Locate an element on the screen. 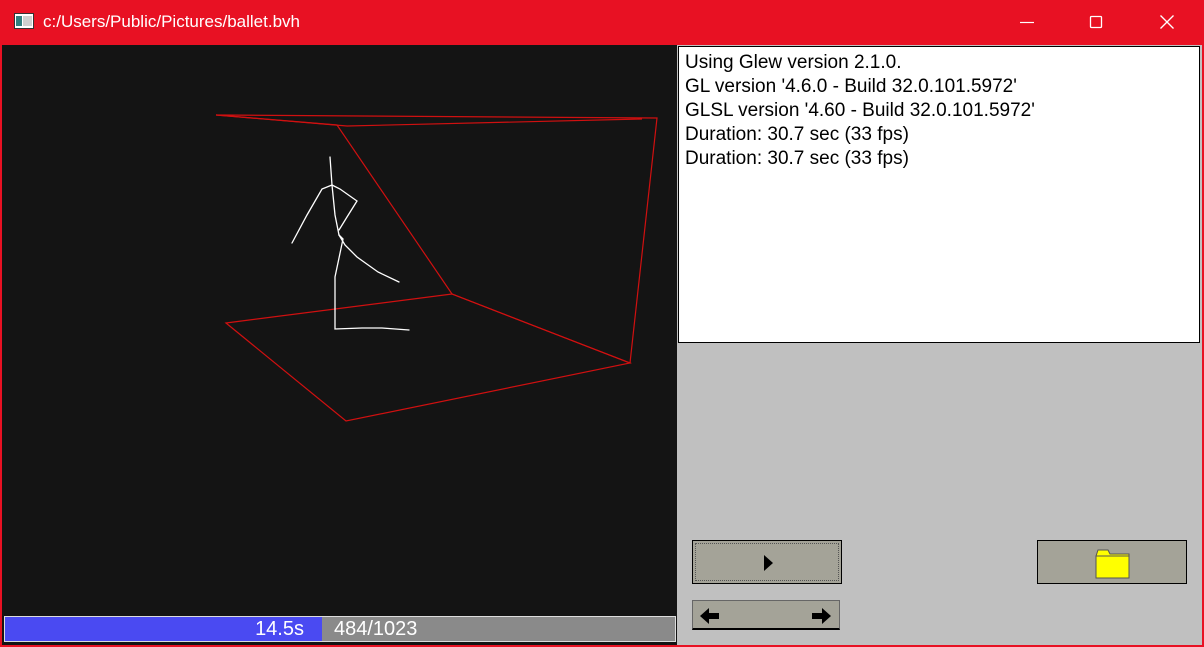 The height and width of the screenshot is (647, 1204). minimize-button is located at coordinates (1027, 22).